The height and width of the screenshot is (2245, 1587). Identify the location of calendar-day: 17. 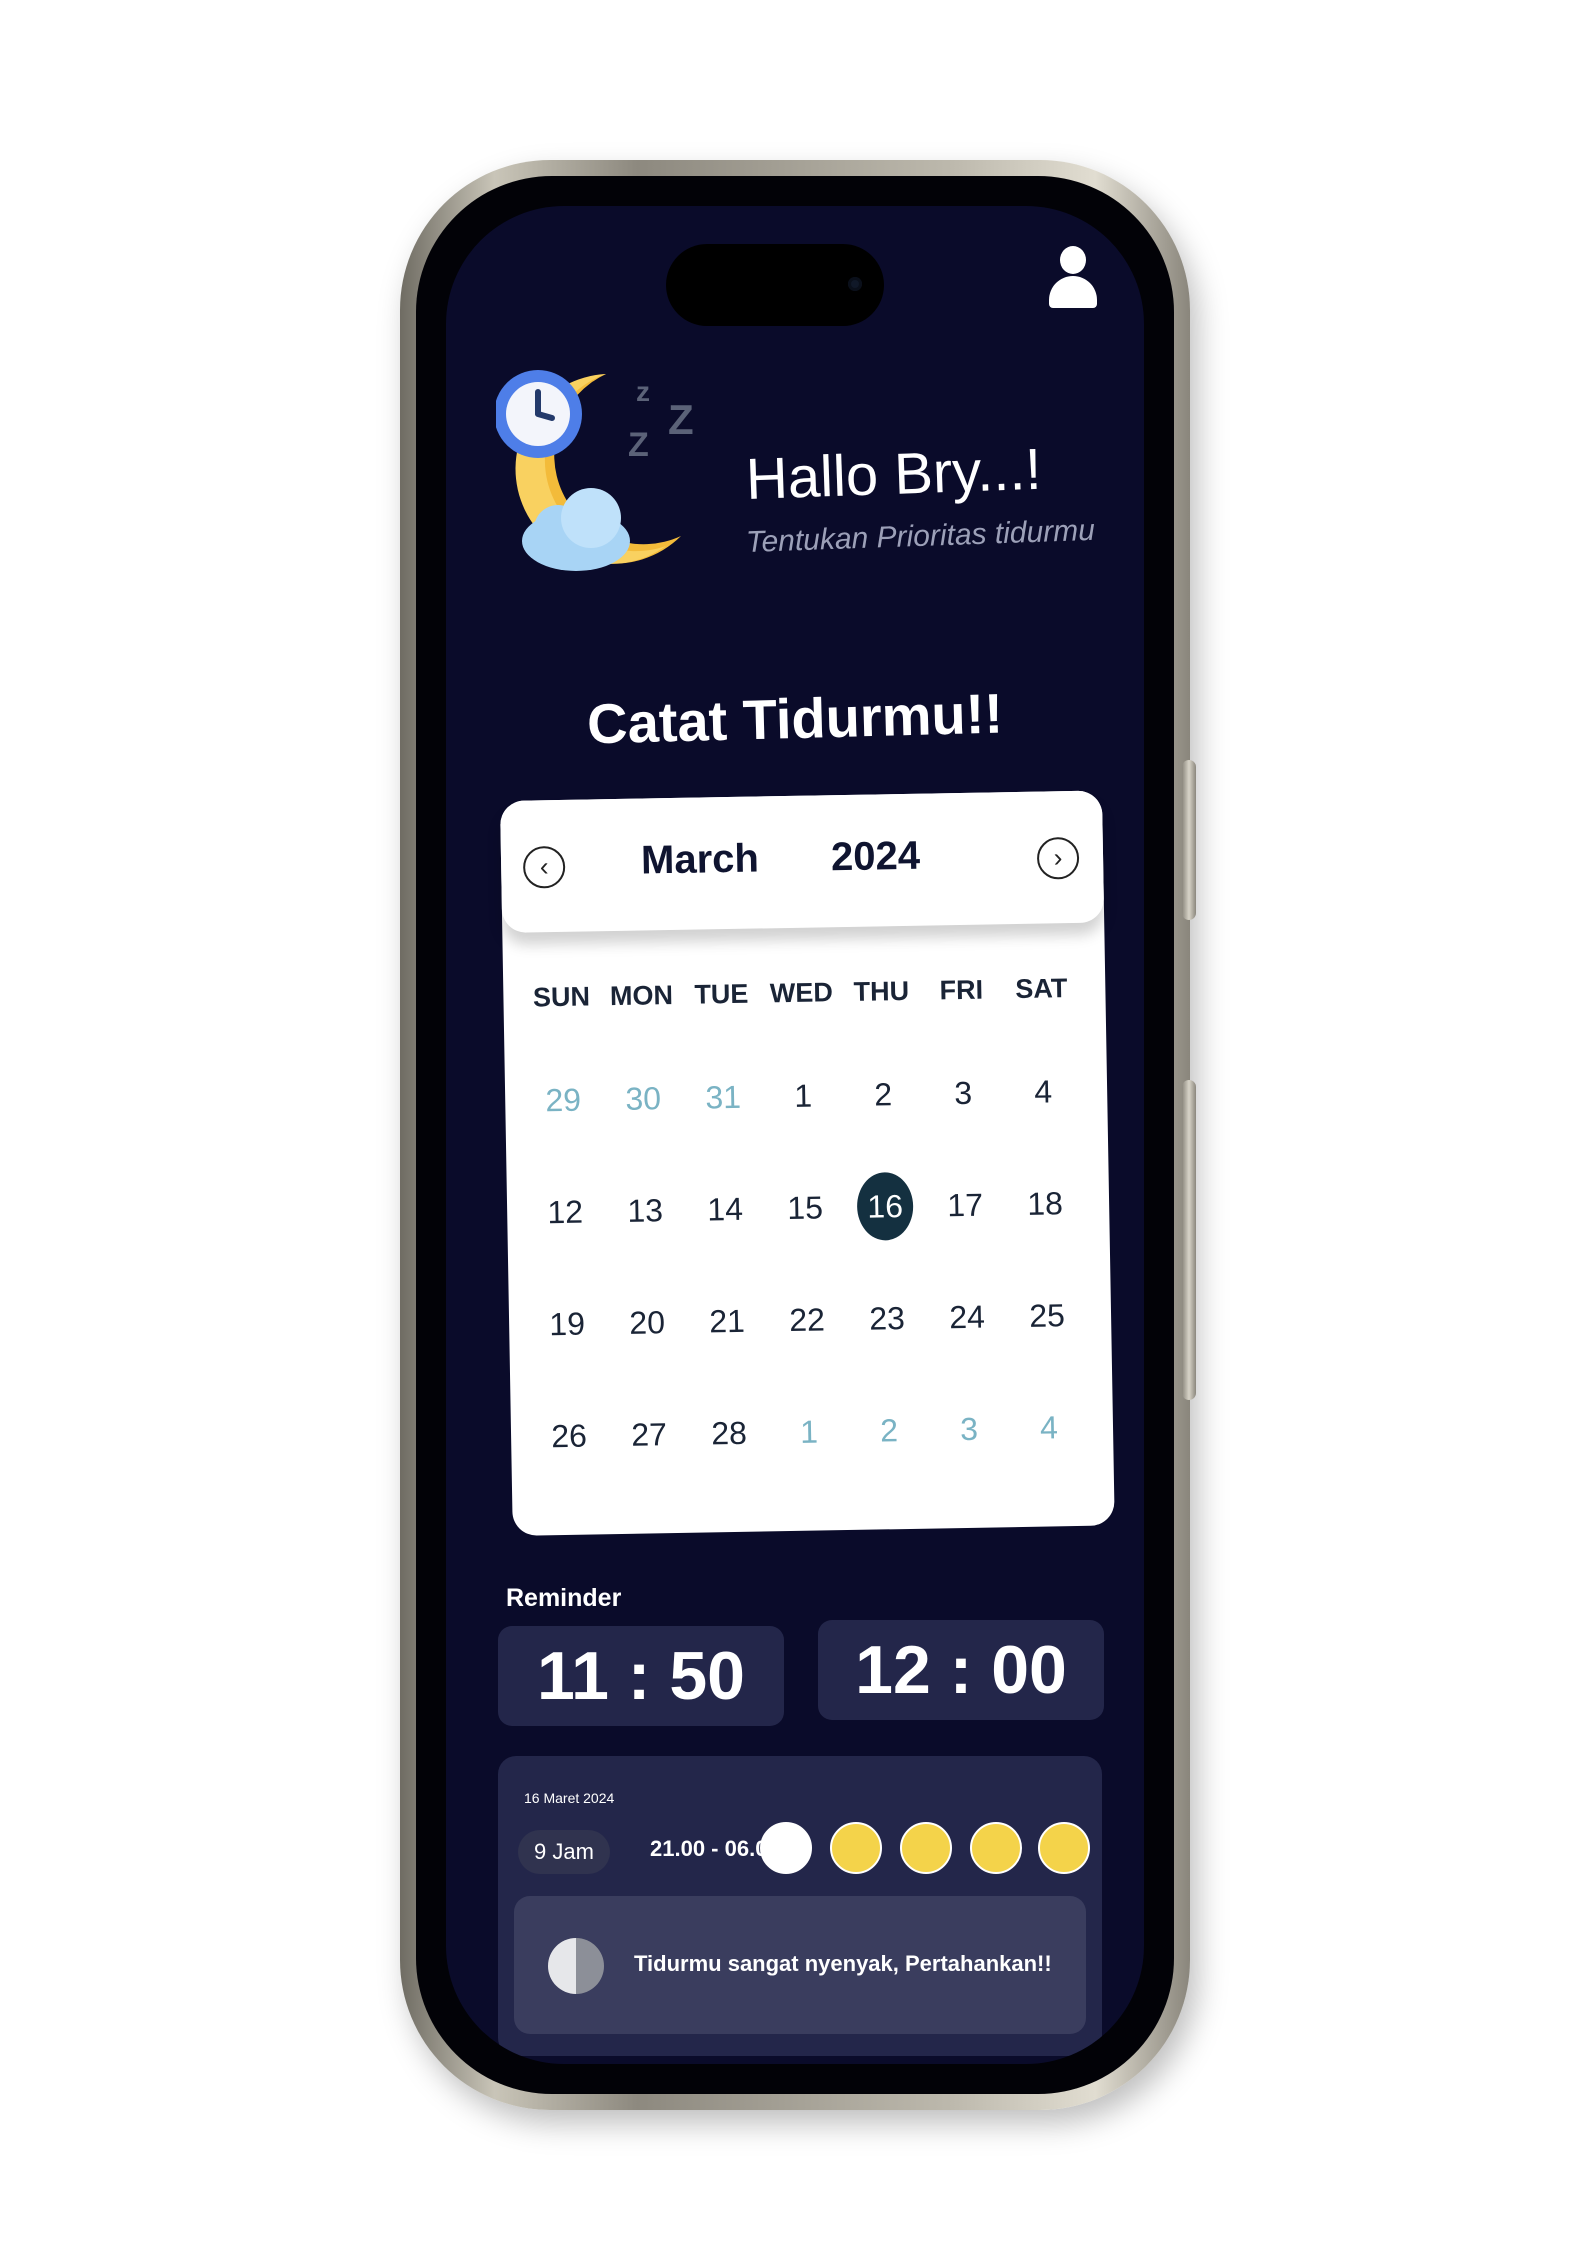
(966, 1230).